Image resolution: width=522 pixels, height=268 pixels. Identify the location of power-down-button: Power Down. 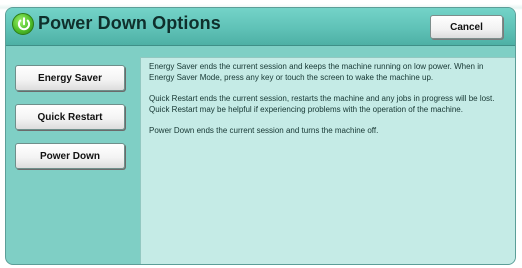
(70, 156).